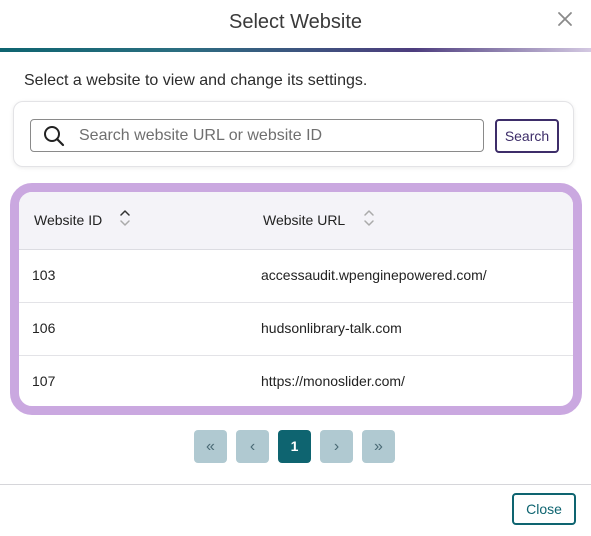 Image resolution: width=591 pixels, height=536 pixels. I want to click on close-button: Close, so click(544, 509).